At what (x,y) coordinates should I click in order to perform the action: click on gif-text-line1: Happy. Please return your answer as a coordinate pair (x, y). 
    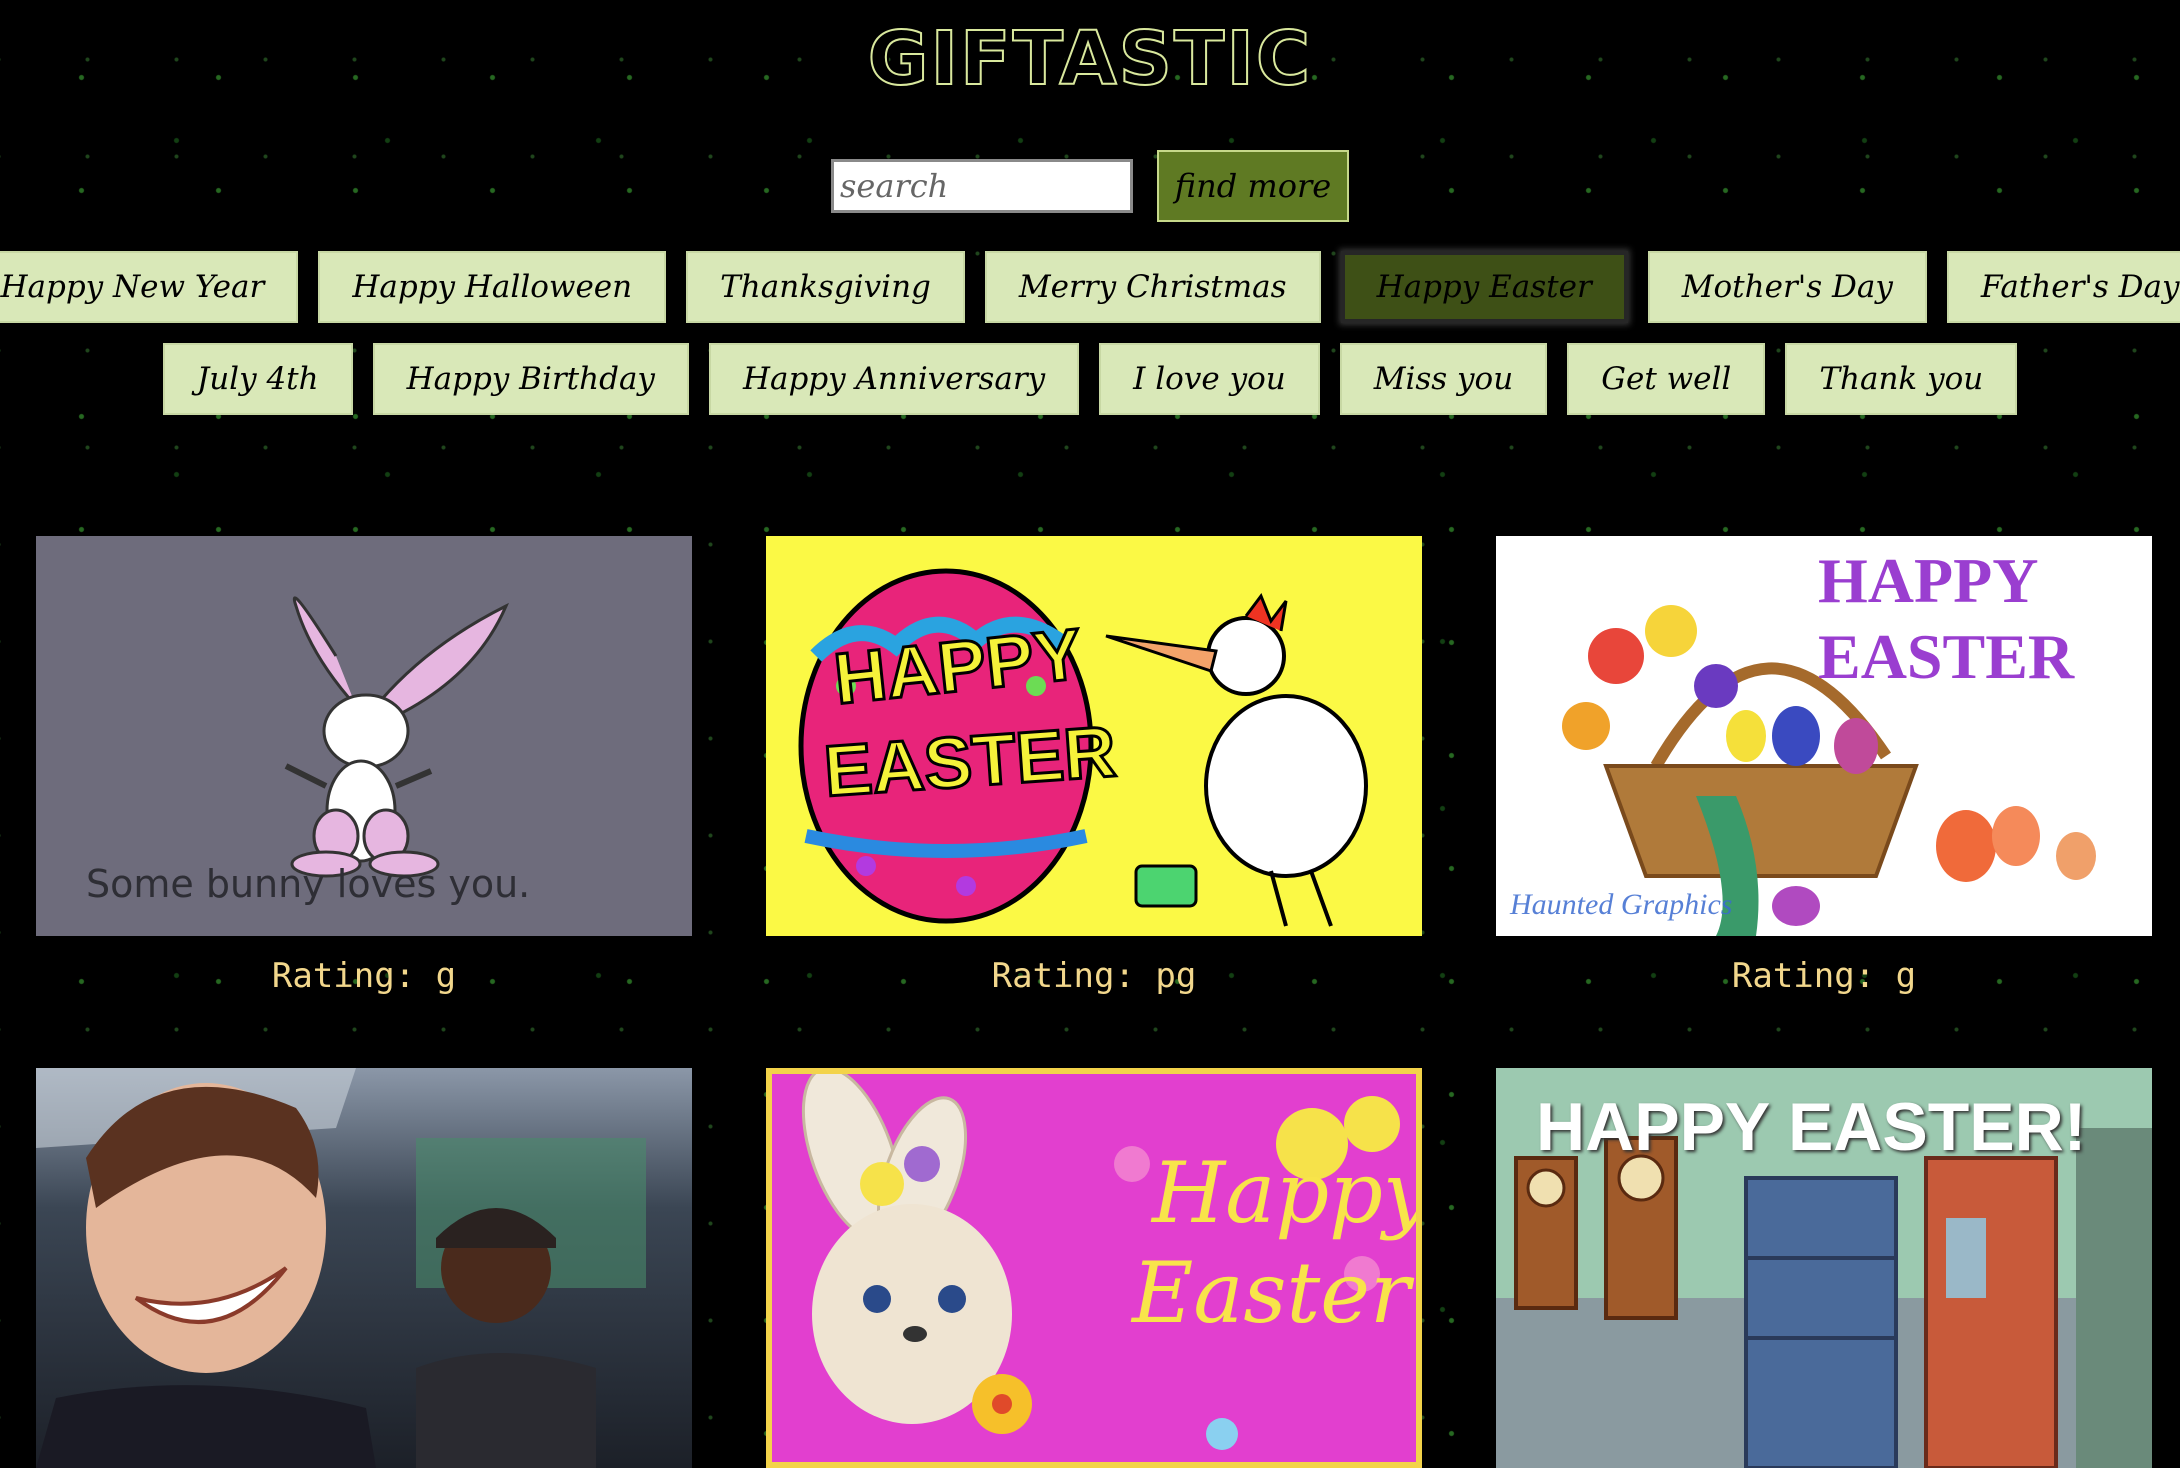
    Looking at the image, I should click on (1287, 1193).